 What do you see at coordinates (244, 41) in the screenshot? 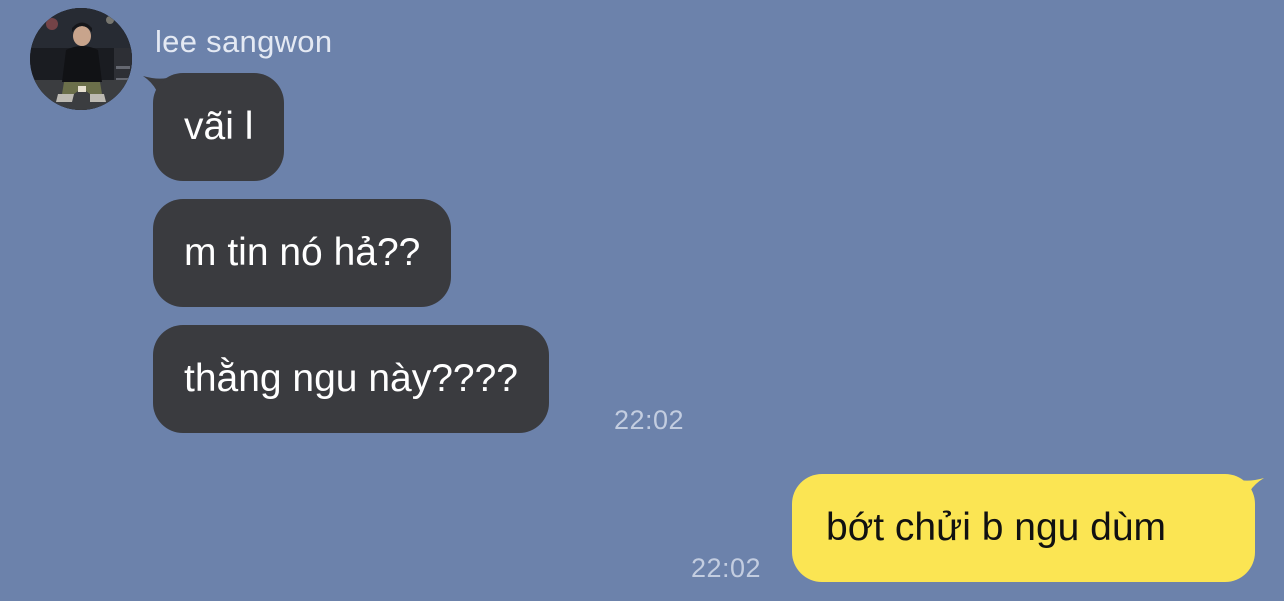
I see `sender-name: lee sangwon` at bounding box center [244, 41].